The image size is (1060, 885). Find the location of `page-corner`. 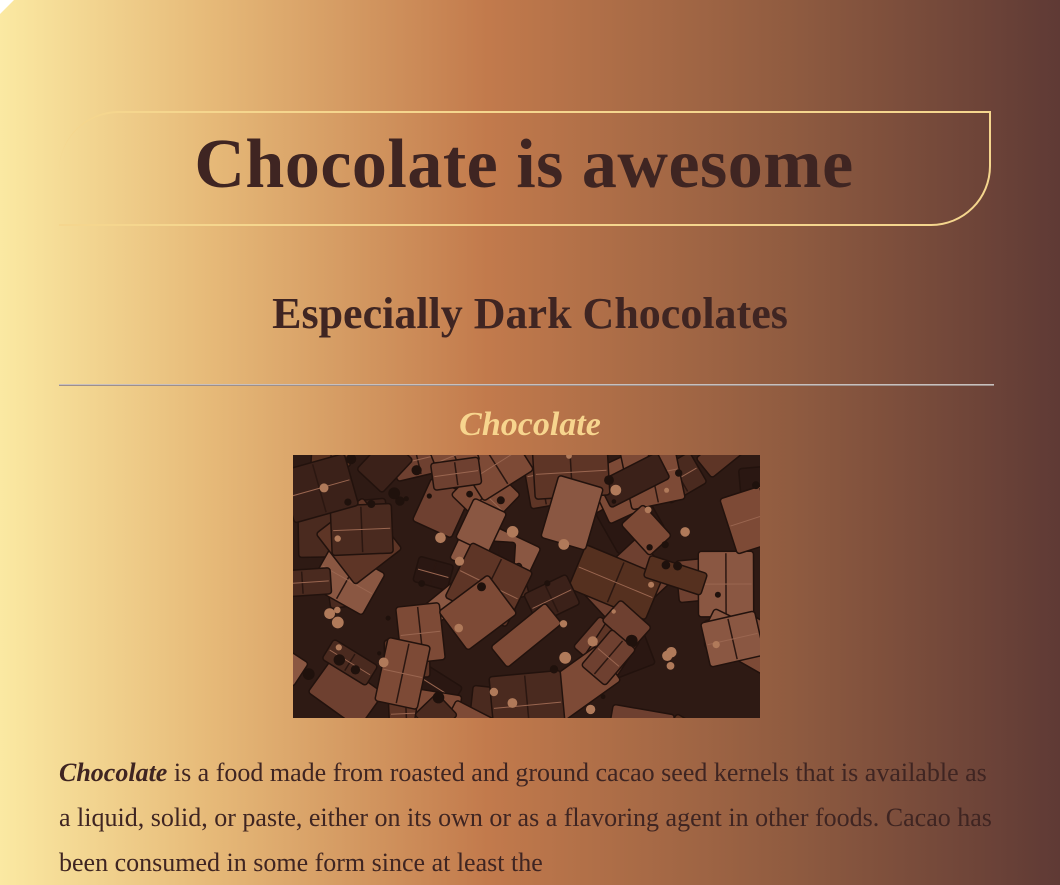

page-corner is located at coordinates (7, 7).